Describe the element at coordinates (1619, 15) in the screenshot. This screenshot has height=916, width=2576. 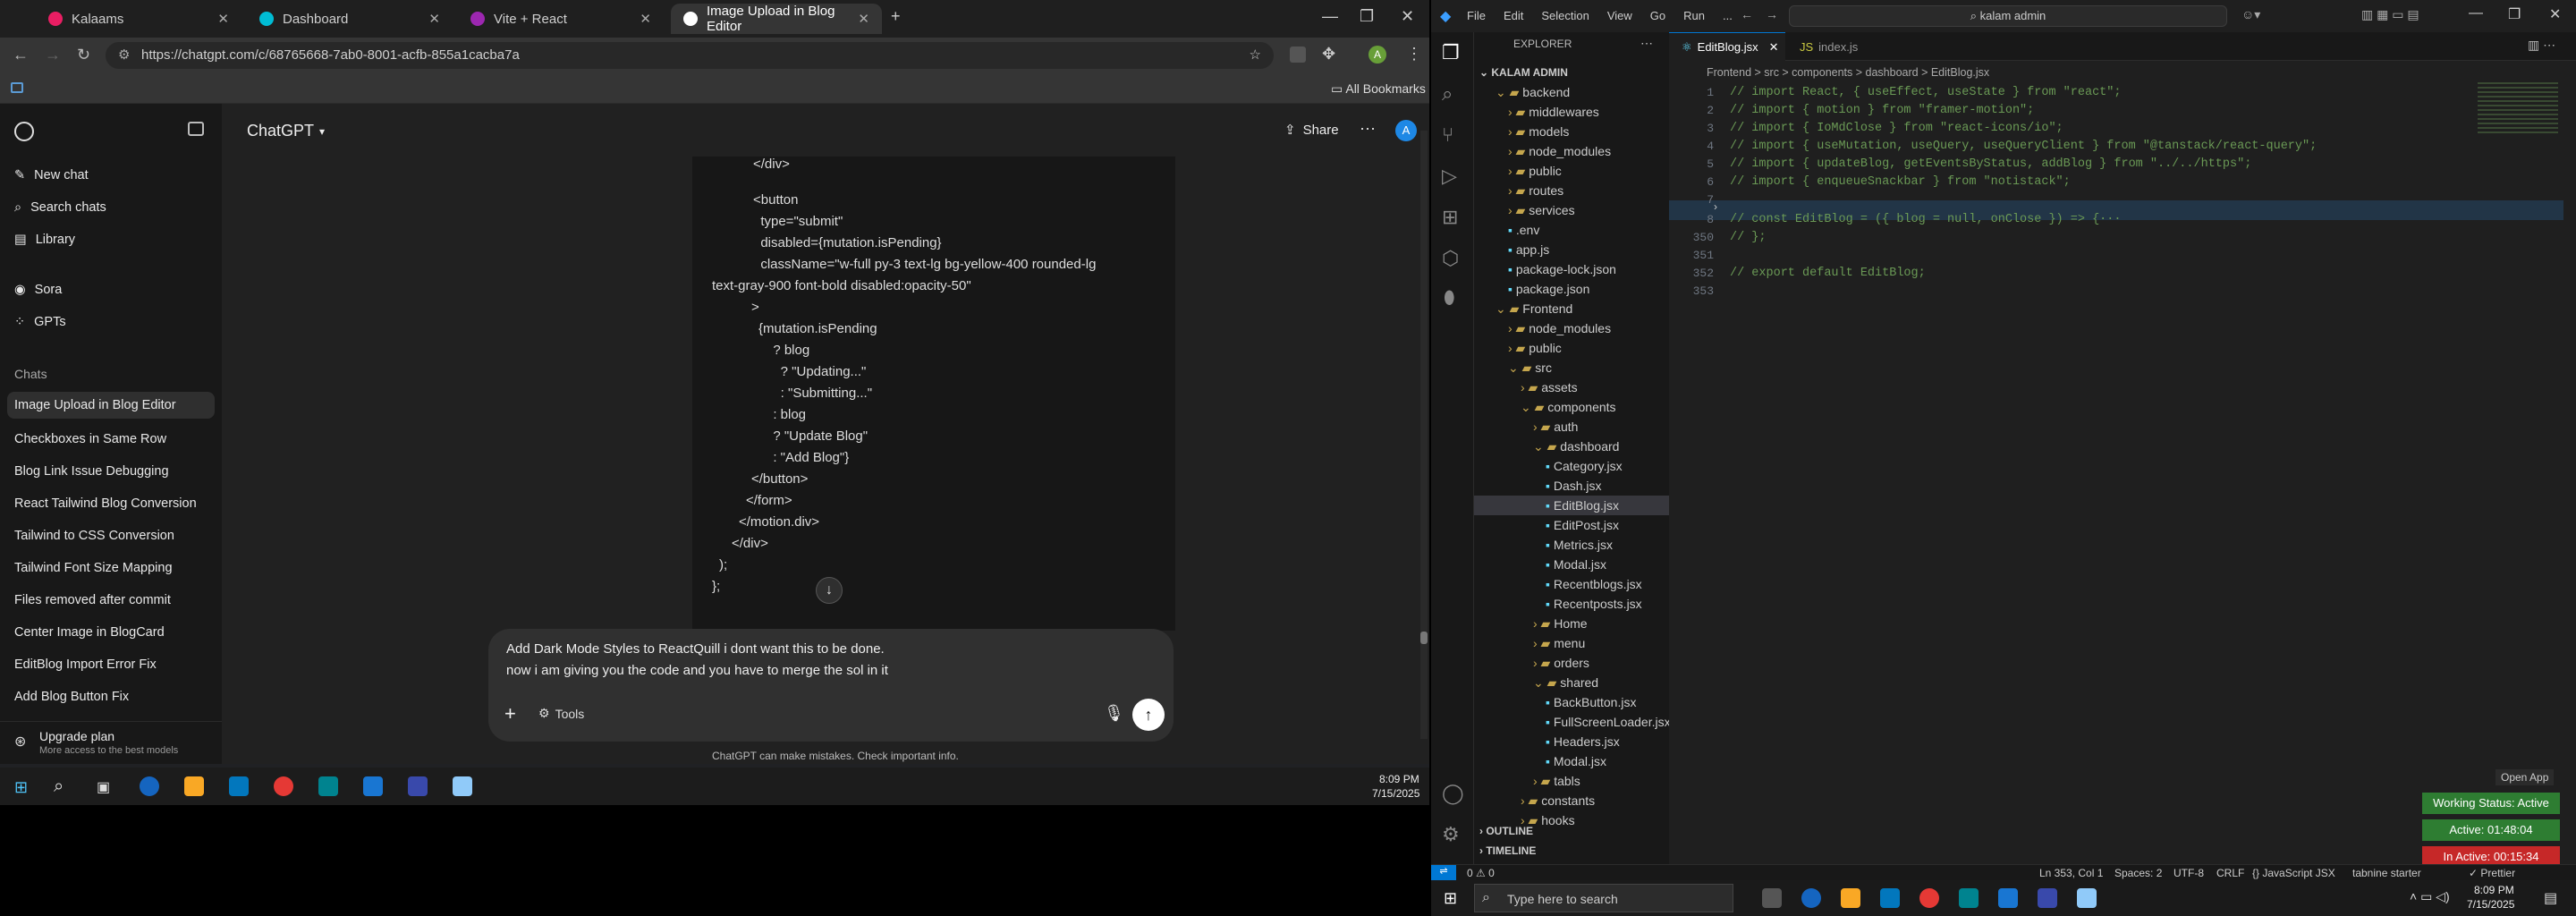
I see `menu-view: View` at that location.